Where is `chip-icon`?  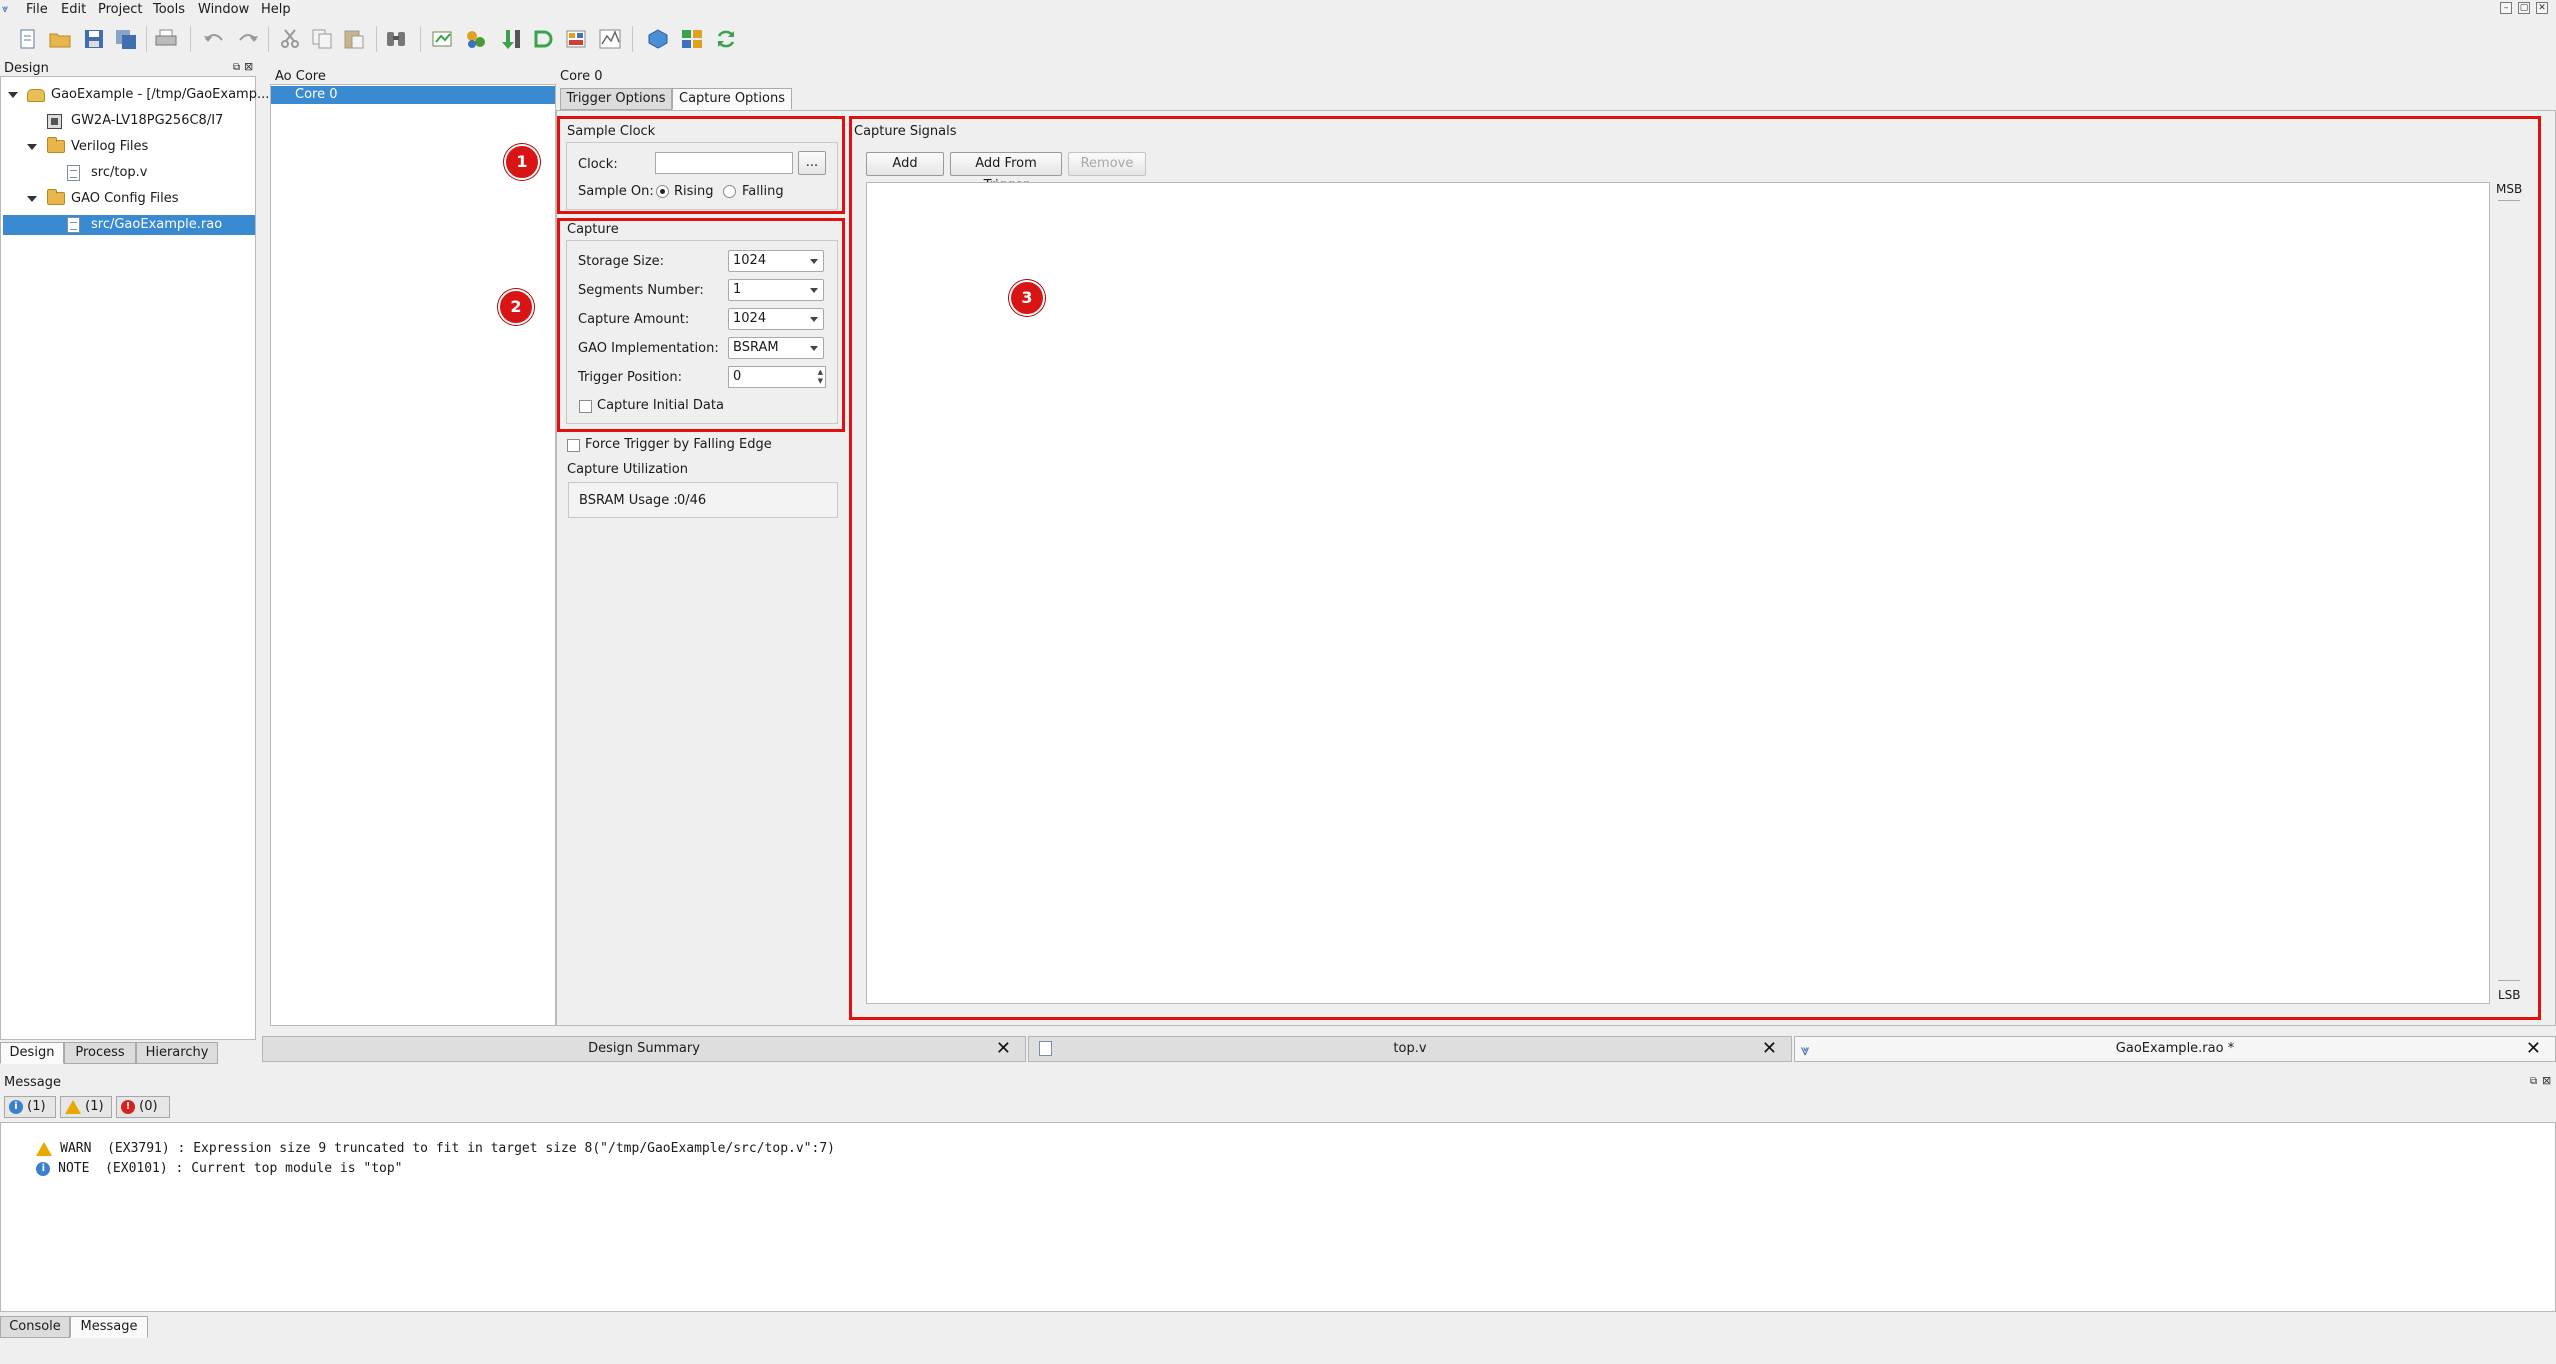 chip-icon is located at coordinates (54, 121).